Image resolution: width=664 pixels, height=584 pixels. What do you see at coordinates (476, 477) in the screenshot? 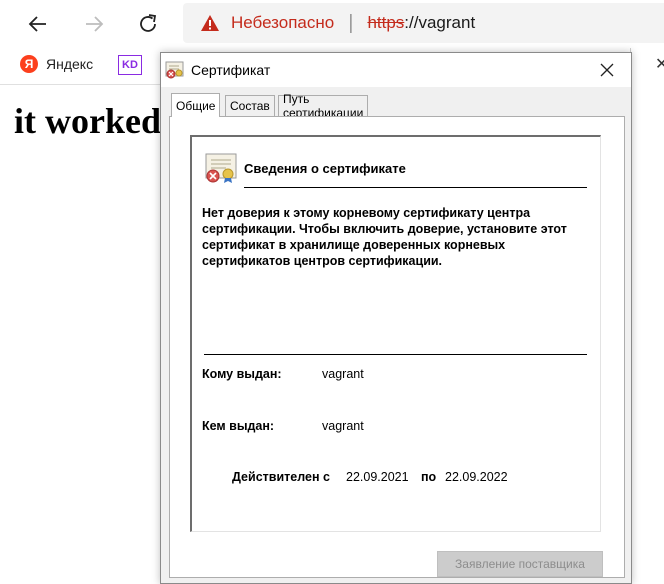
I see `valid-to-value: 22.09.2022` at bounding box center [476, 477].